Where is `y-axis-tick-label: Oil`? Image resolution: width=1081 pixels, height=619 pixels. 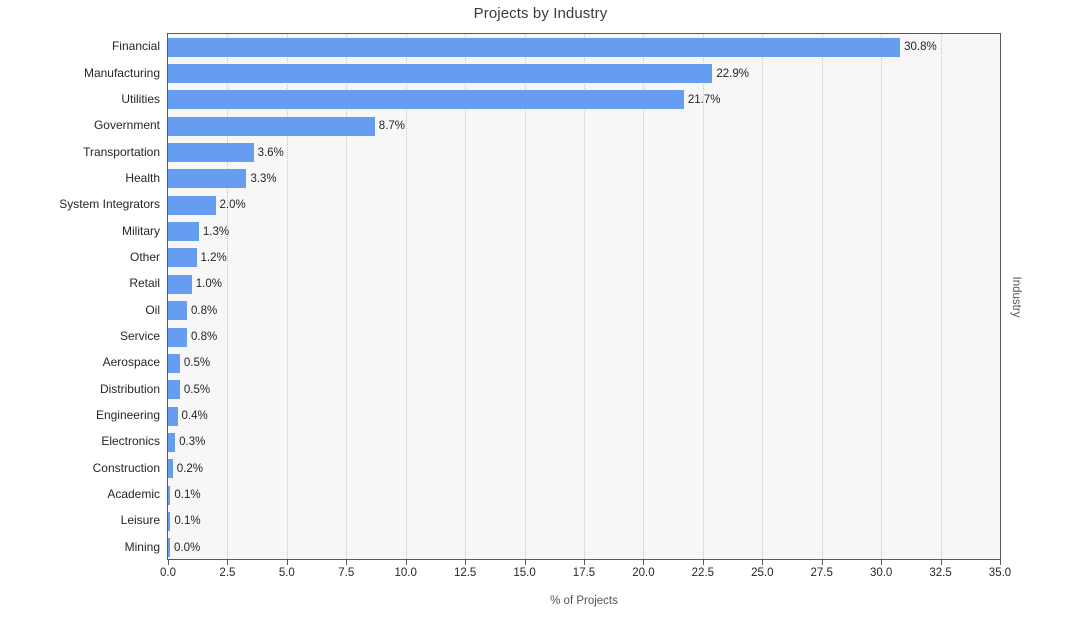
y-axis-tick-label: Oil is located at coordinates (152, 309).